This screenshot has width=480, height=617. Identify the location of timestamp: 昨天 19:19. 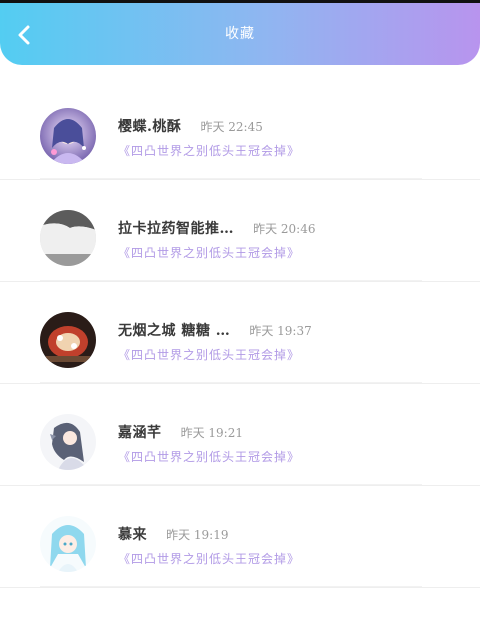
(197, 535).